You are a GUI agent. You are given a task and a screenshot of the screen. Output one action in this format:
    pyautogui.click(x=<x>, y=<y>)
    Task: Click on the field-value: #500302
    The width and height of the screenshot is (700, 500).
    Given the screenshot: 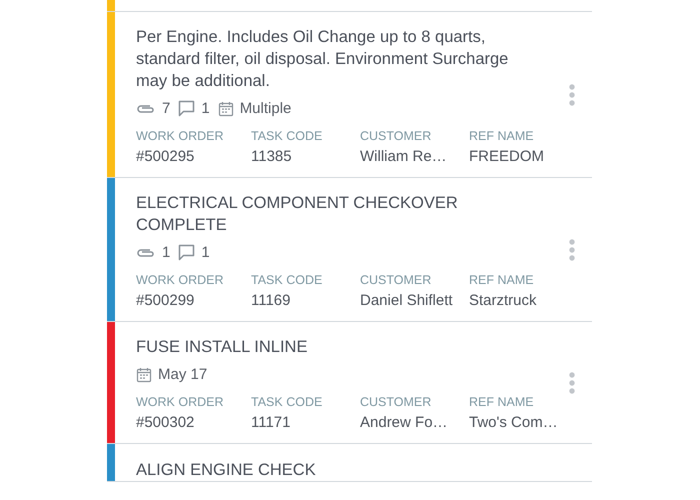 What is the action you would take?
    pyautogui.click(x=166, y=422)
    